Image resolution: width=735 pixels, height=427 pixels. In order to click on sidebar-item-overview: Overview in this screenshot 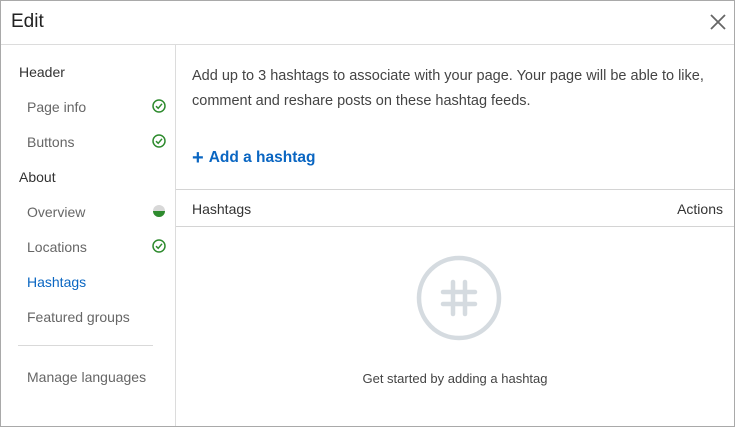, I will do `click(56, 212)`.